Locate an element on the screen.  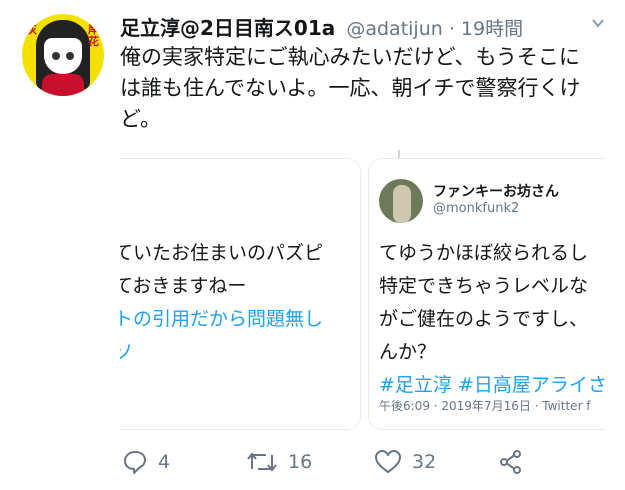
share-icon is located at coordinates (510, 462).